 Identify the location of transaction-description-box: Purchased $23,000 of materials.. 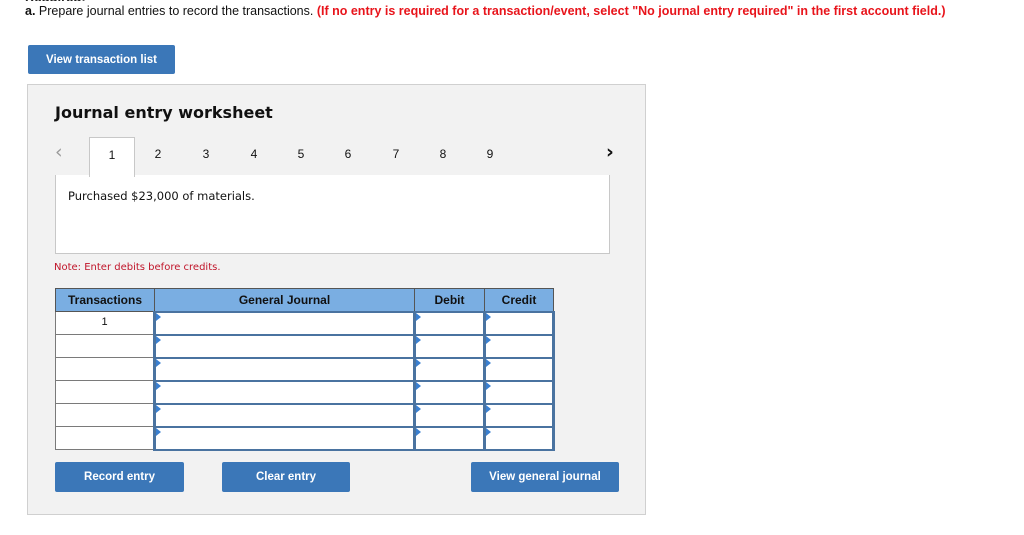
(332, 214).